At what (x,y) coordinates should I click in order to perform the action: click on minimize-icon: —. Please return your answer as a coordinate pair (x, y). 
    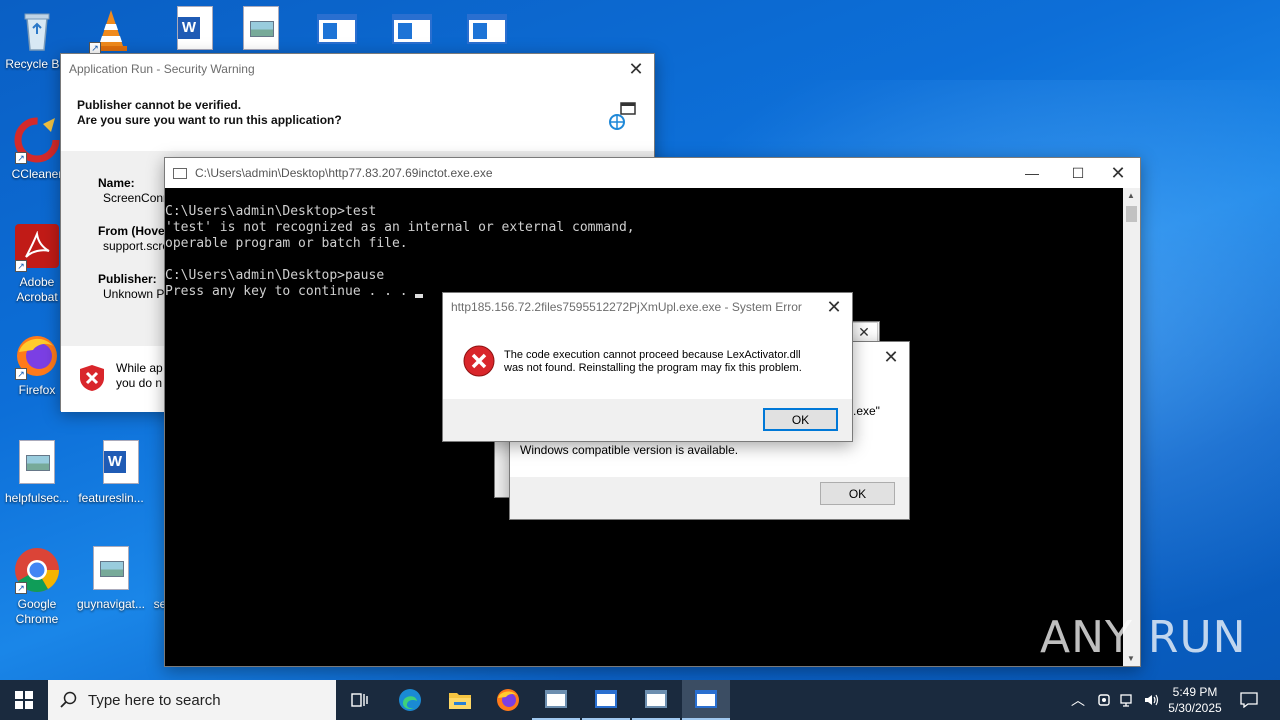
    Looking at the image, I should click on (1032, 173).